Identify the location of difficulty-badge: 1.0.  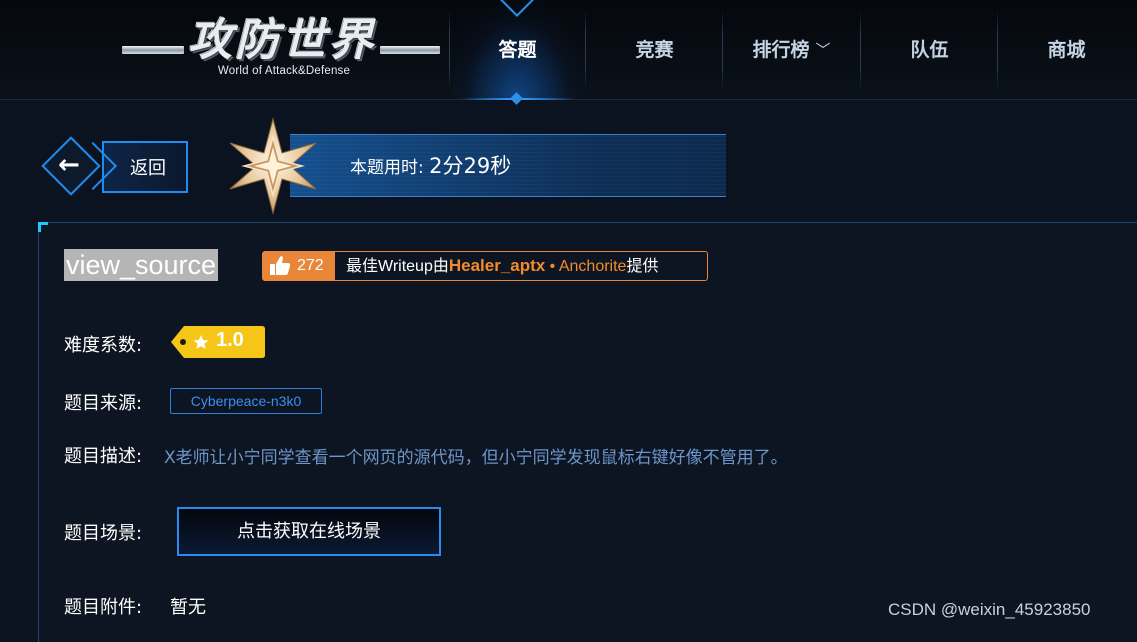
(218, 342).